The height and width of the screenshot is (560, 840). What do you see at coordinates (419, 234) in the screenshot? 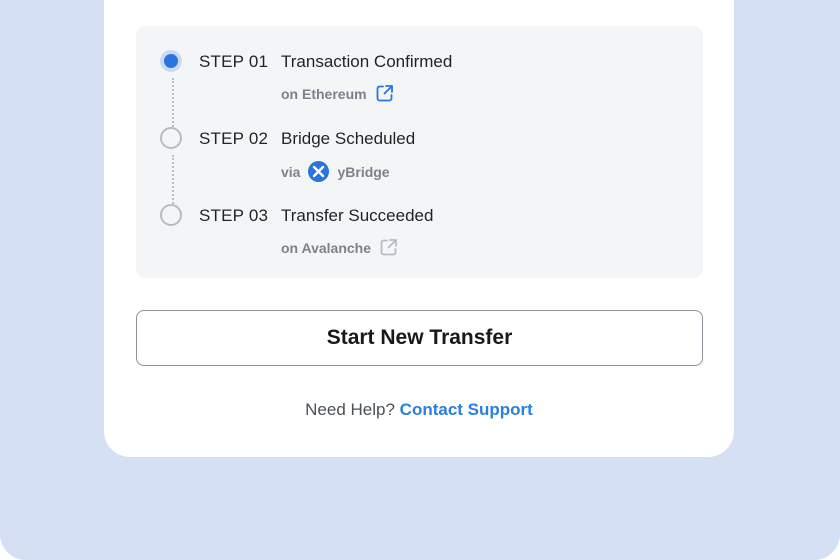
I see `step-item-3: STEP 03 Transfer Succeeded on Avalanche` at bounding box center [419, 234].